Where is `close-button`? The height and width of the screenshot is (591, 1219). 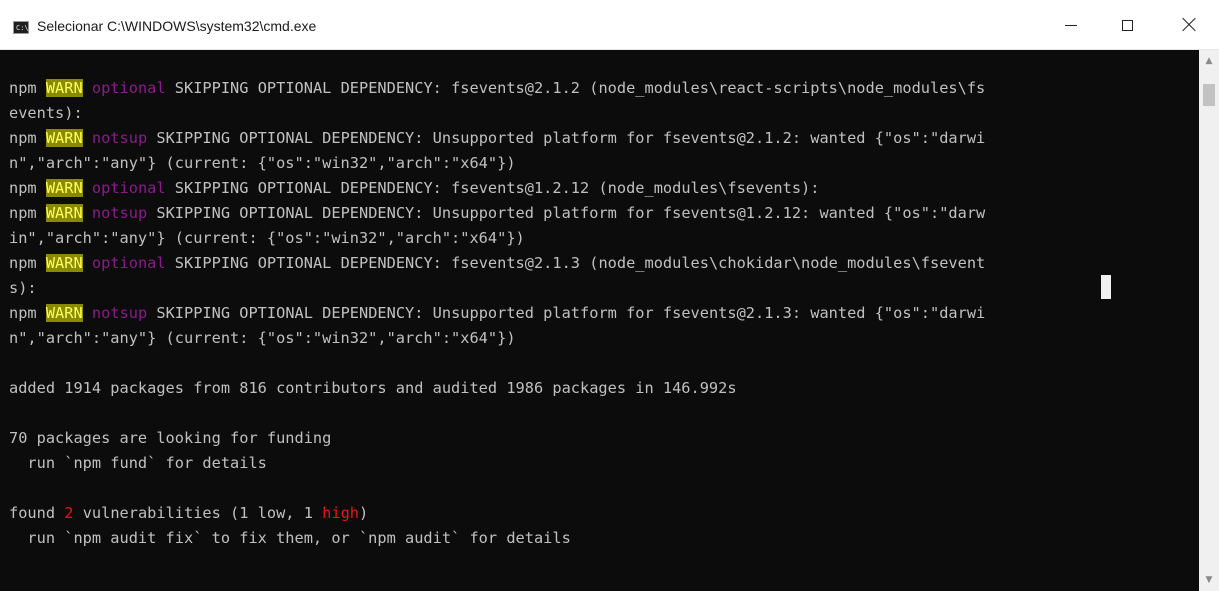
close-button is located at coordinates (1188, 25).